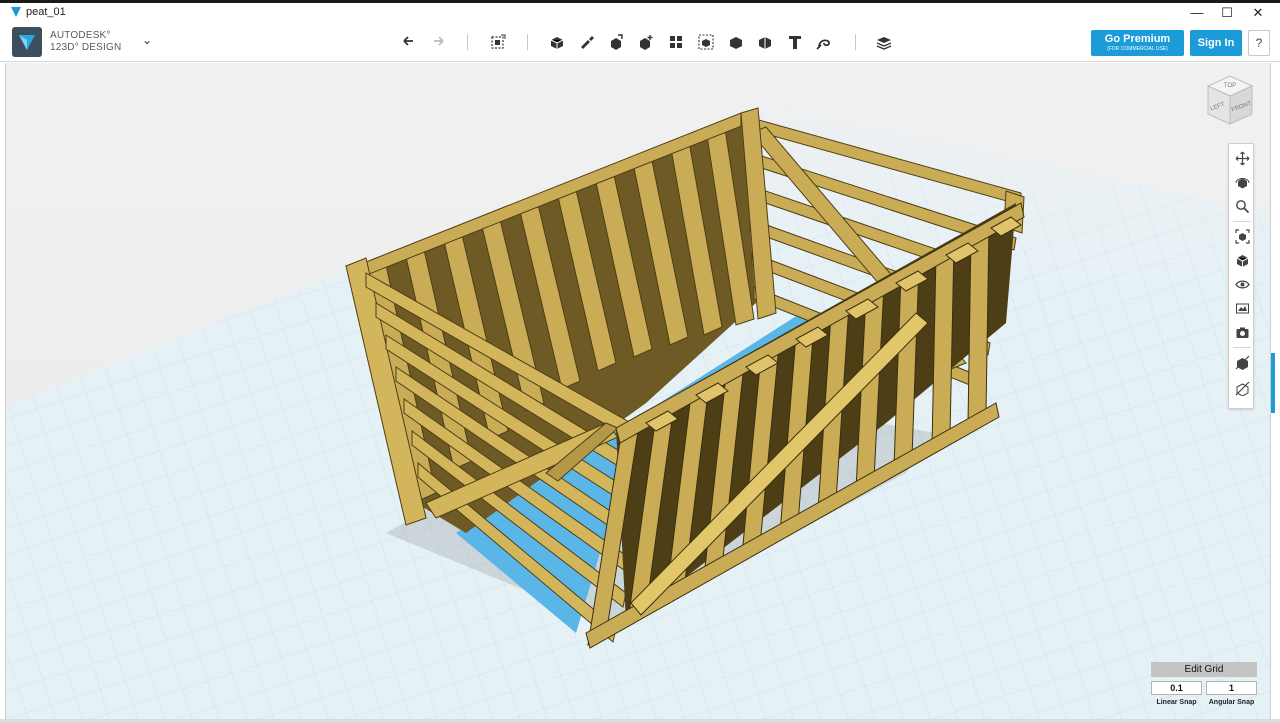 The height and width of the screenshot is (723, 1280). I want to click on construct-icon, so click(617, 42).